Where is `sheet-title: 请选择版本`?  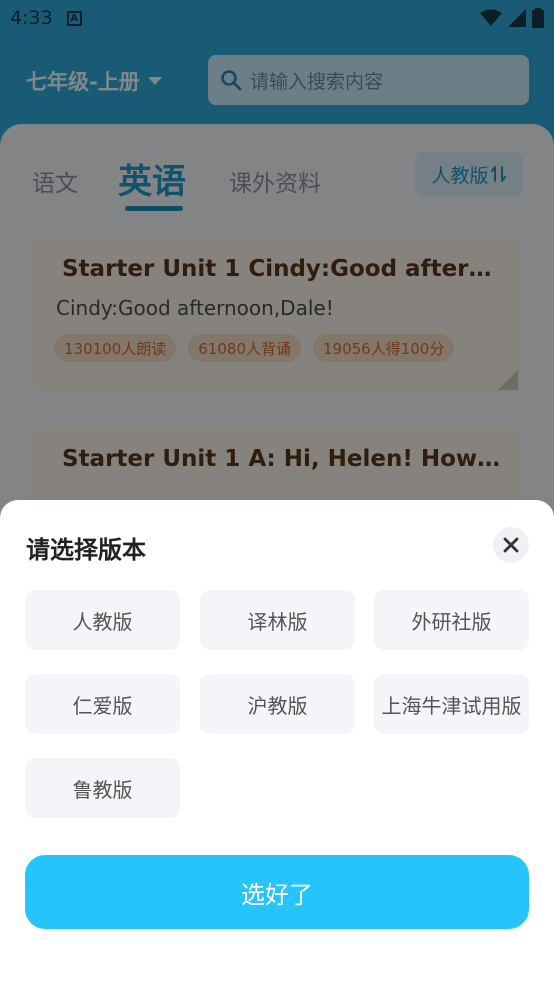 sheet-title: 请选择版本 is located at coordinates (86, 550).